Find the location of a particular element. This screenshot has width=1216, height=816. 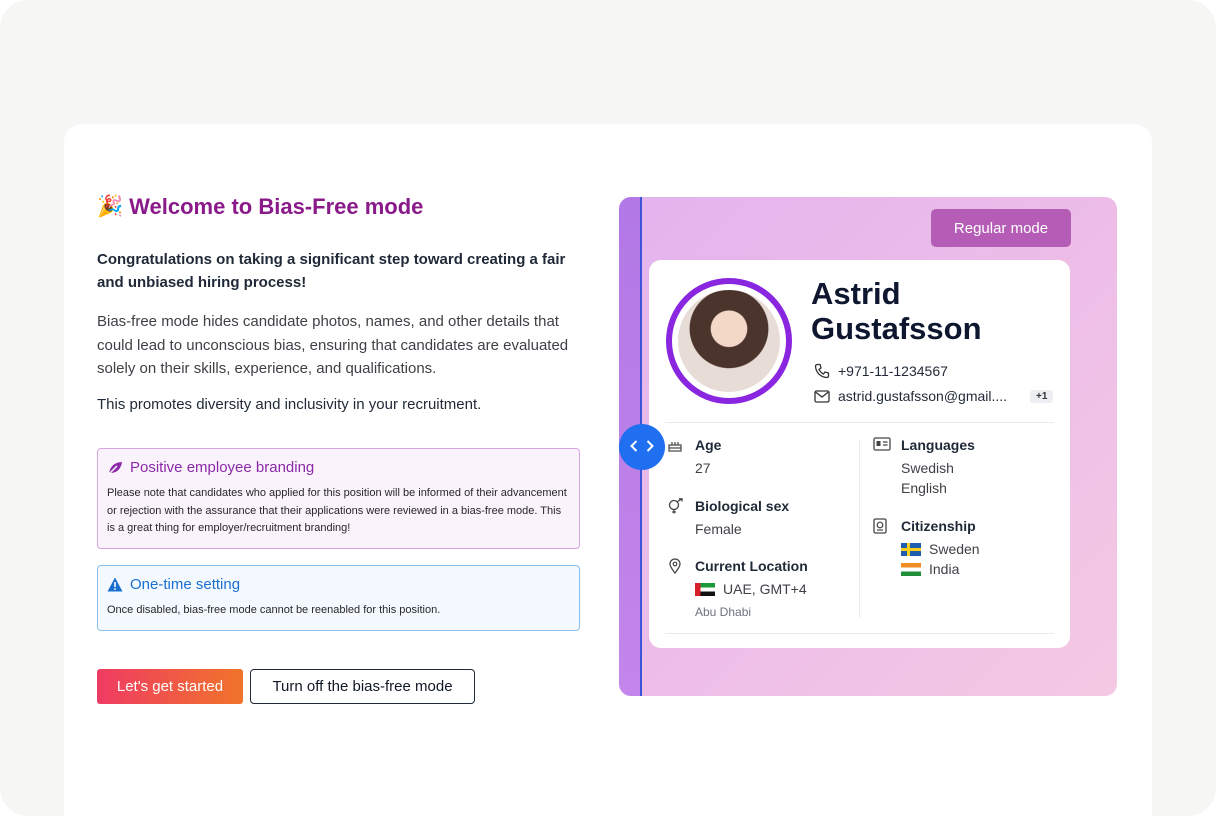

card-divider-vertical is located at coordinates (859, 529).